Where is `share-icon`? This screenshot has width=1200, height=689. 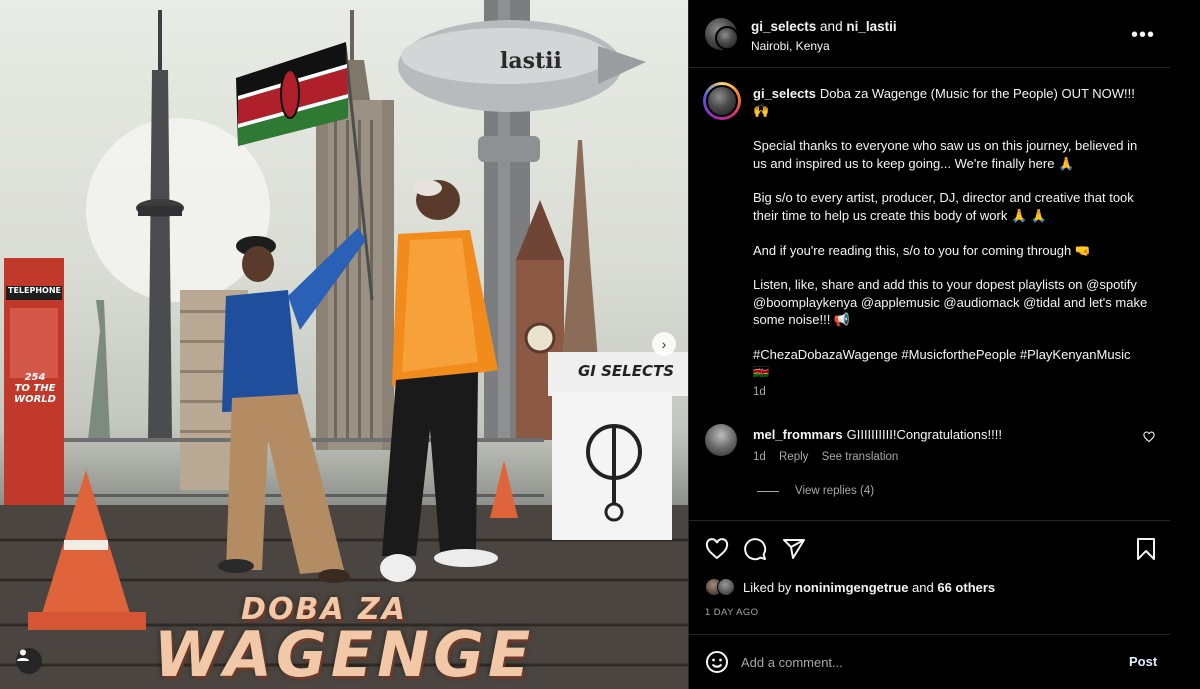
share-icon is located at coordinates (794, 549).